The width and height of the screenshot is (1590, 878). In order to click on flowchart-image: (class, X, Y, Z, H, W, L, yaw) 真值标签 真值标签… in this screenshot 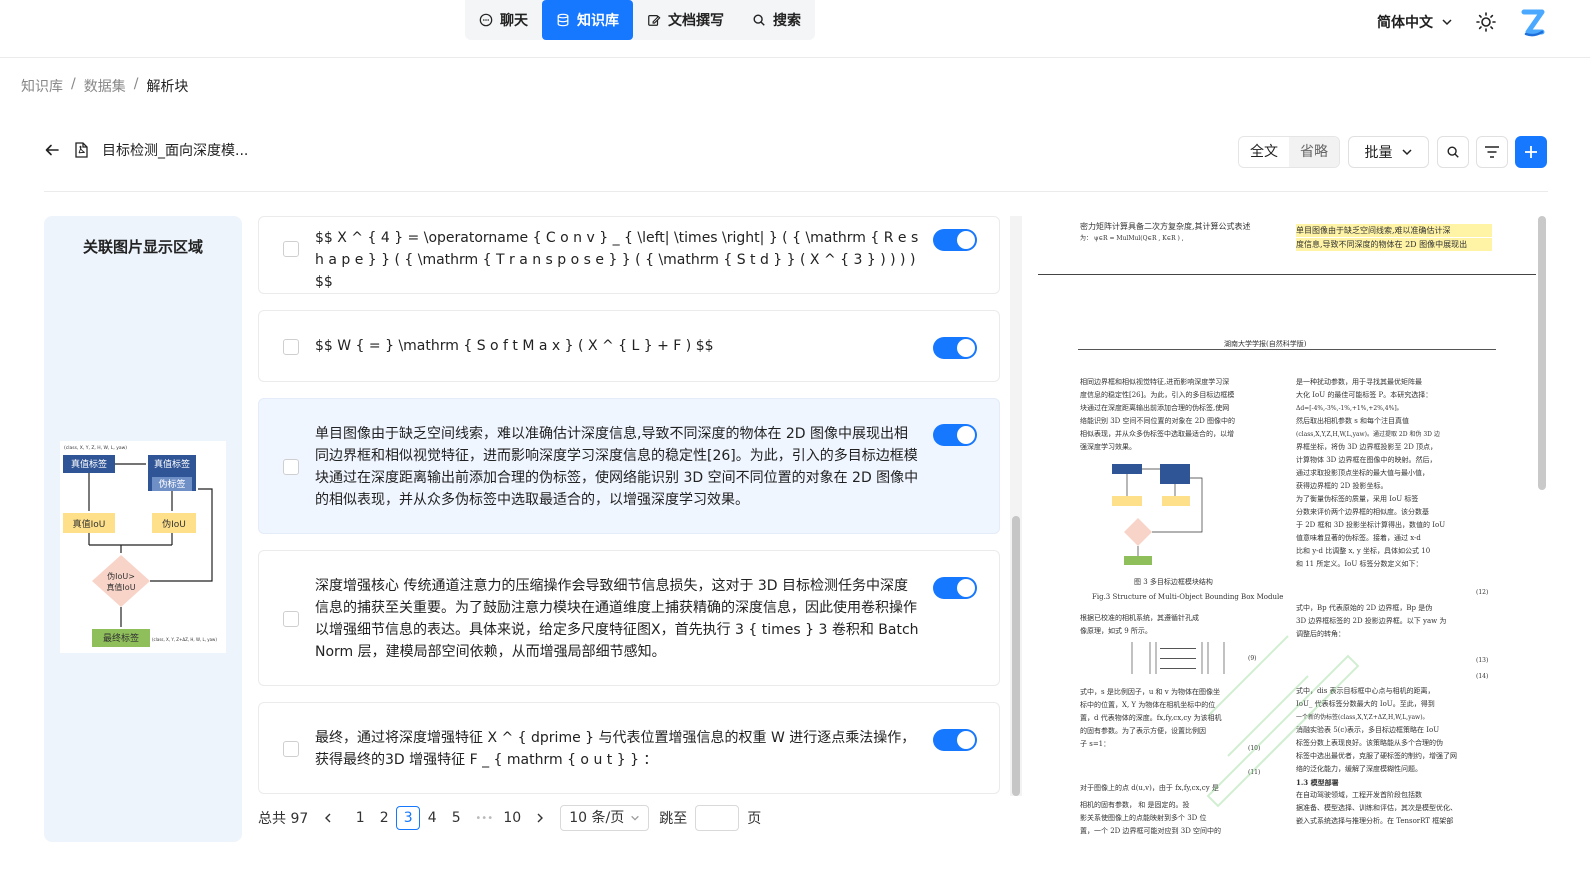, I will do `click(143, 547)`.